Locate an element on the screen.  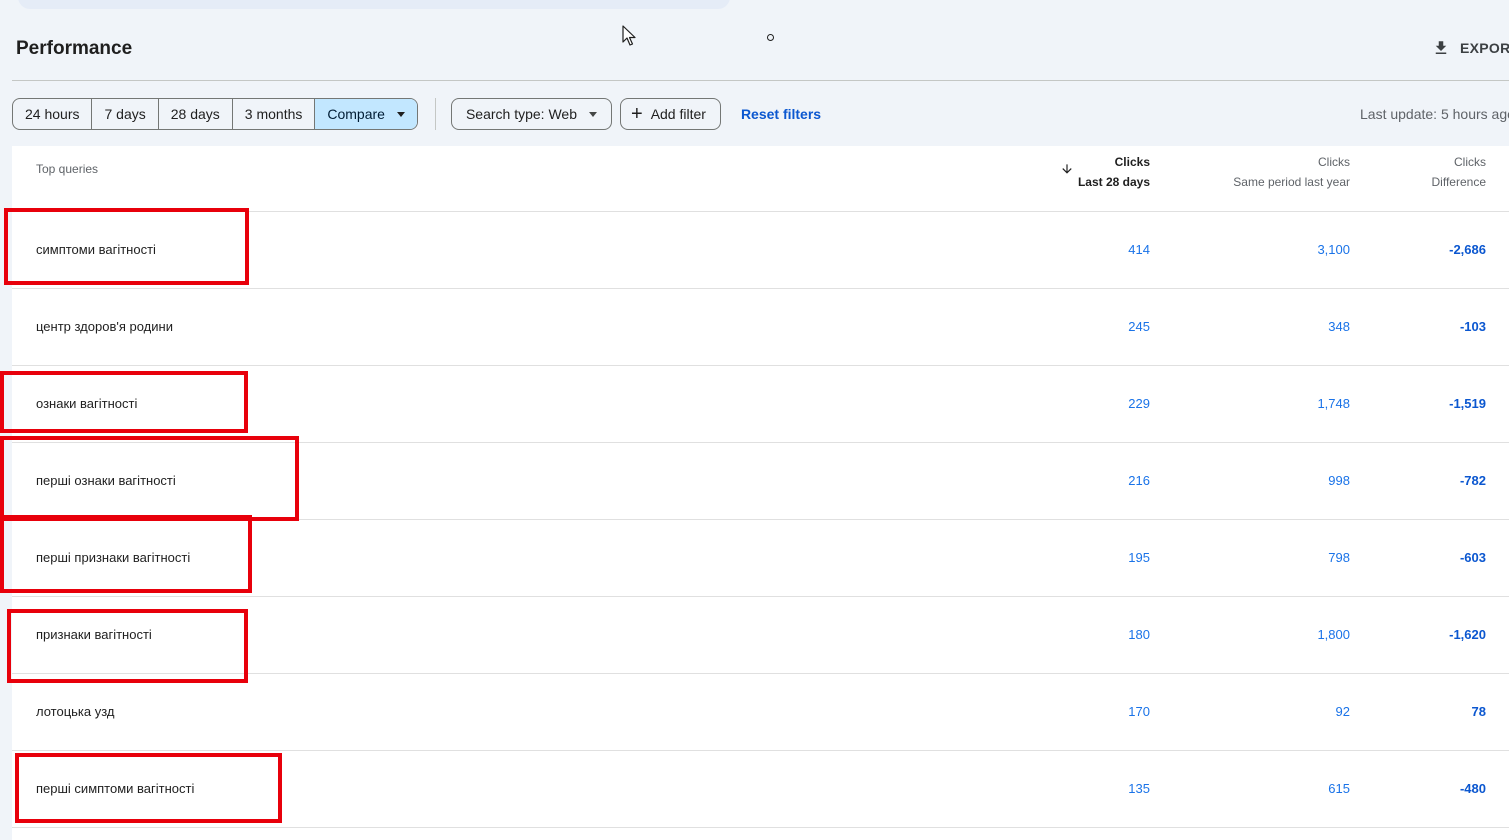
clicks-current-cell: 216 is located at coordinates (1139, 480).